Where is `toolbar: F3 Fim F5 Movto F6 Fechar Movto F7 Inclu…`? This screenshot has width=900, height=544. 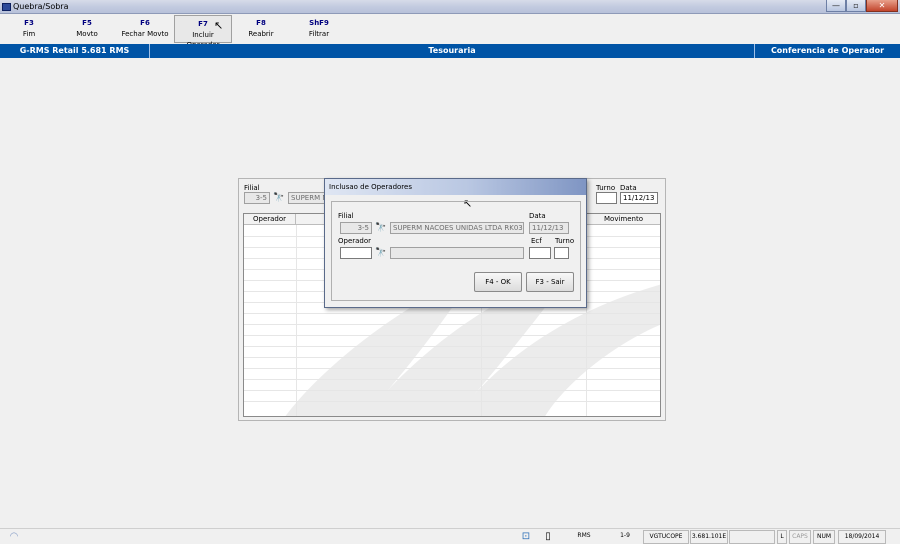
toolbar: F3 Fim F5 Movto F6 Fechar Movto F7 Inclu… is located at coordinates (450, 32).